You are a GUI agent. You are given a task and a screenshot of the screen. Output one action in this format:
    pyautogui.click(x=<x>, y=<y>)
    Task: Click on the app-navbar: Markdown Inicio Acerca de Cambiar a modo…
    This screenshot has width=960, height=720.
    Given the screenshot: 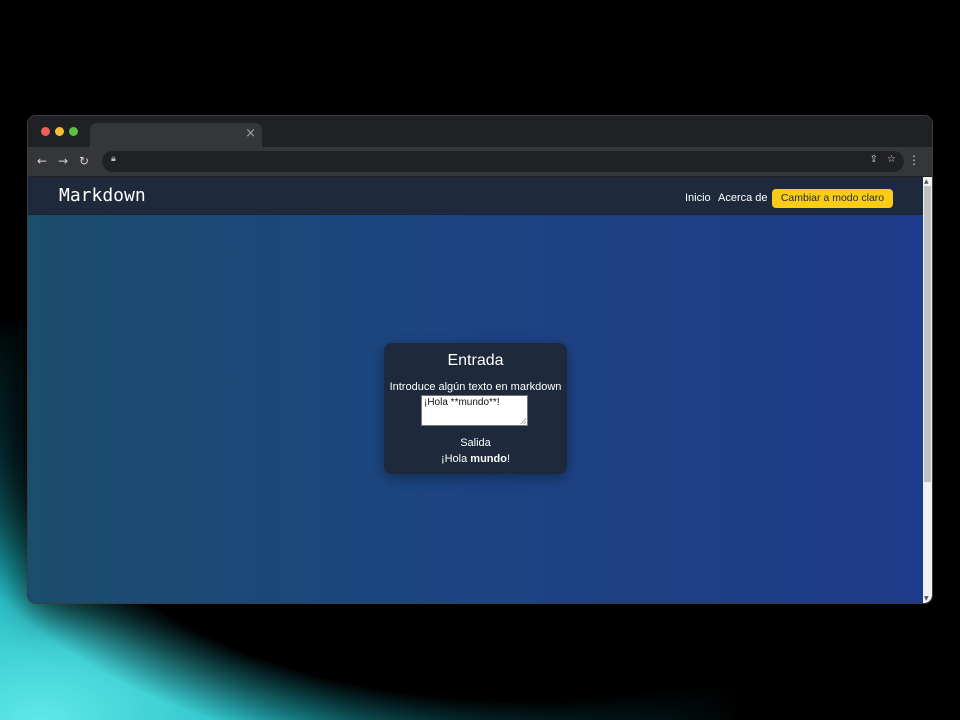 What is the action you would take?
    pyautogui.click(x=475, y=196)
    